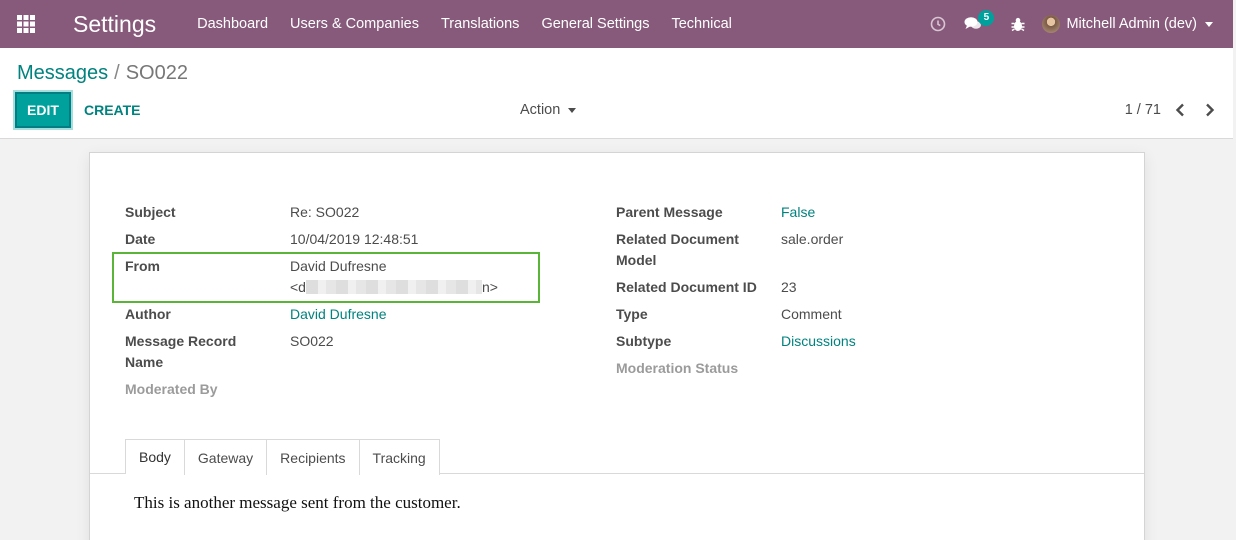 The image size is (1236, 540). I want to click on chevron-right-icon, so click(1210, 110).